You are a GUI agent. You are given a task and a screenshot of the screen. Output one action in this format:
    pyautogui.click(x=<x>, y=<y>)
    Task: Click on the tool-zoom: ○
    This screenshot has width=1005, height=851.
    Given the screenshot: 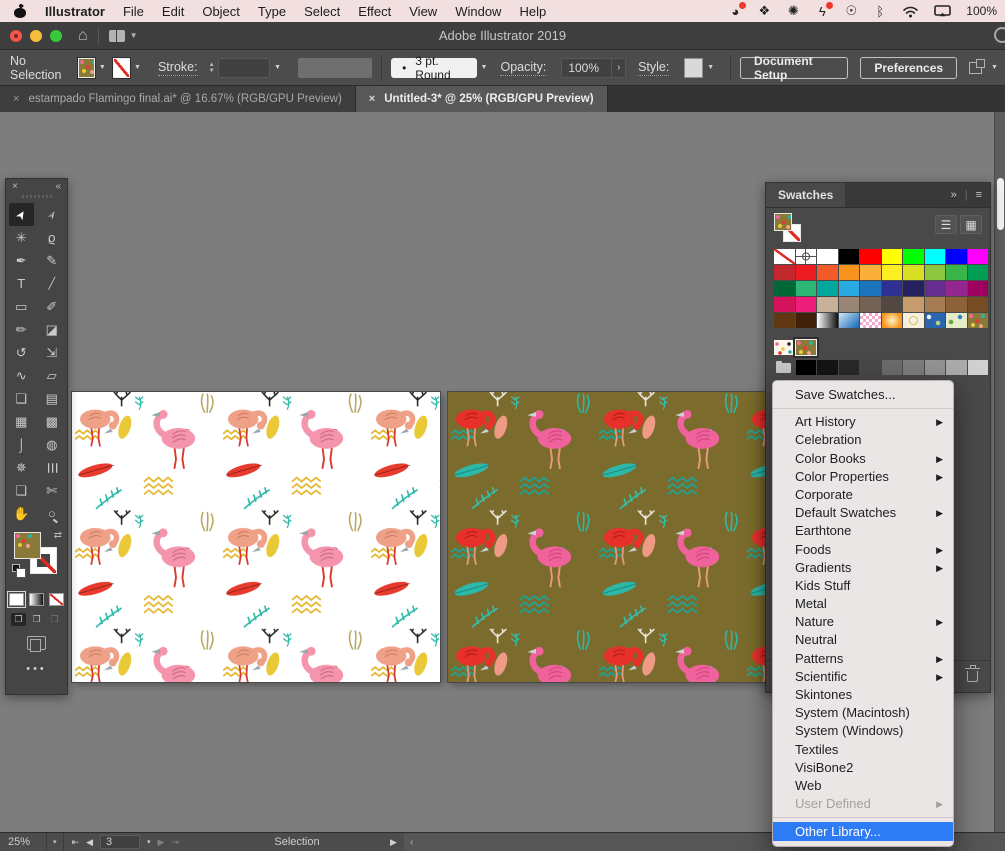 What is the action you would take?
    pyautogui.click(x=52, y=513)
    